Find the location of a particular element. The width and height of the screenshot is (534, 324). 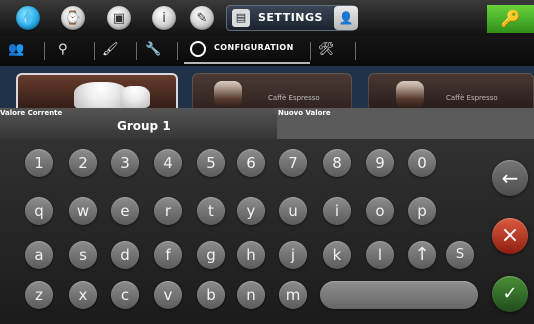

key-1: 1 is located at coordinates (39, 163).